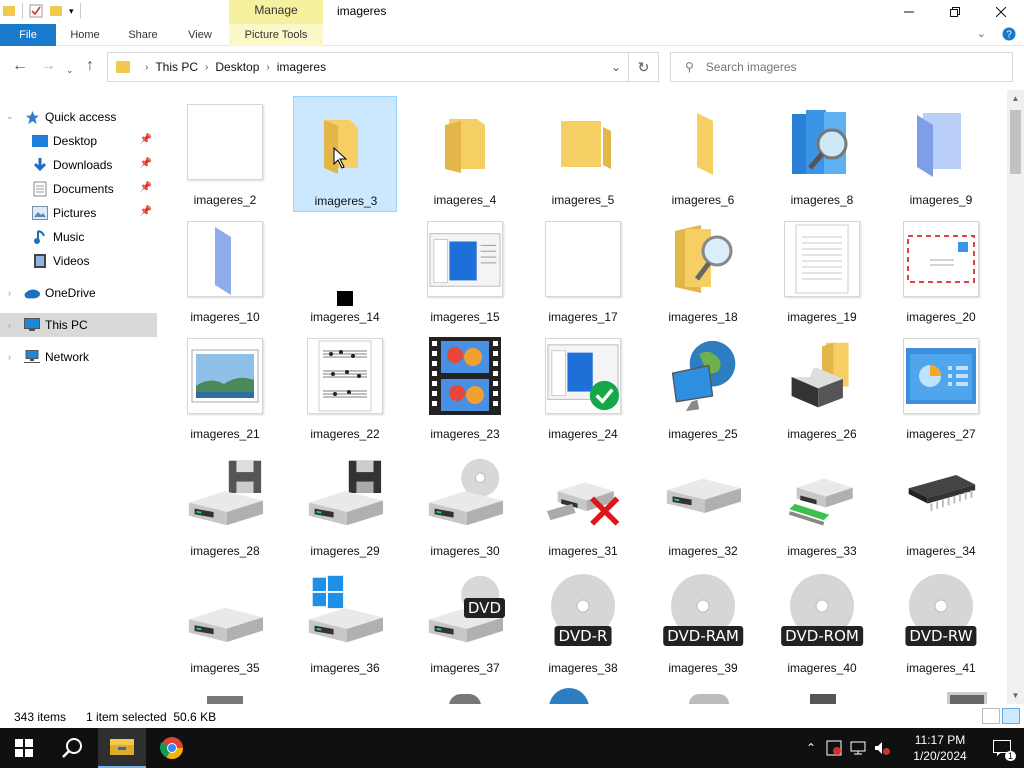  What do you see at coordinates (465, 388) in the screenshot?
I see `file-tile: imageres_23` at bounding box center [465, 388].